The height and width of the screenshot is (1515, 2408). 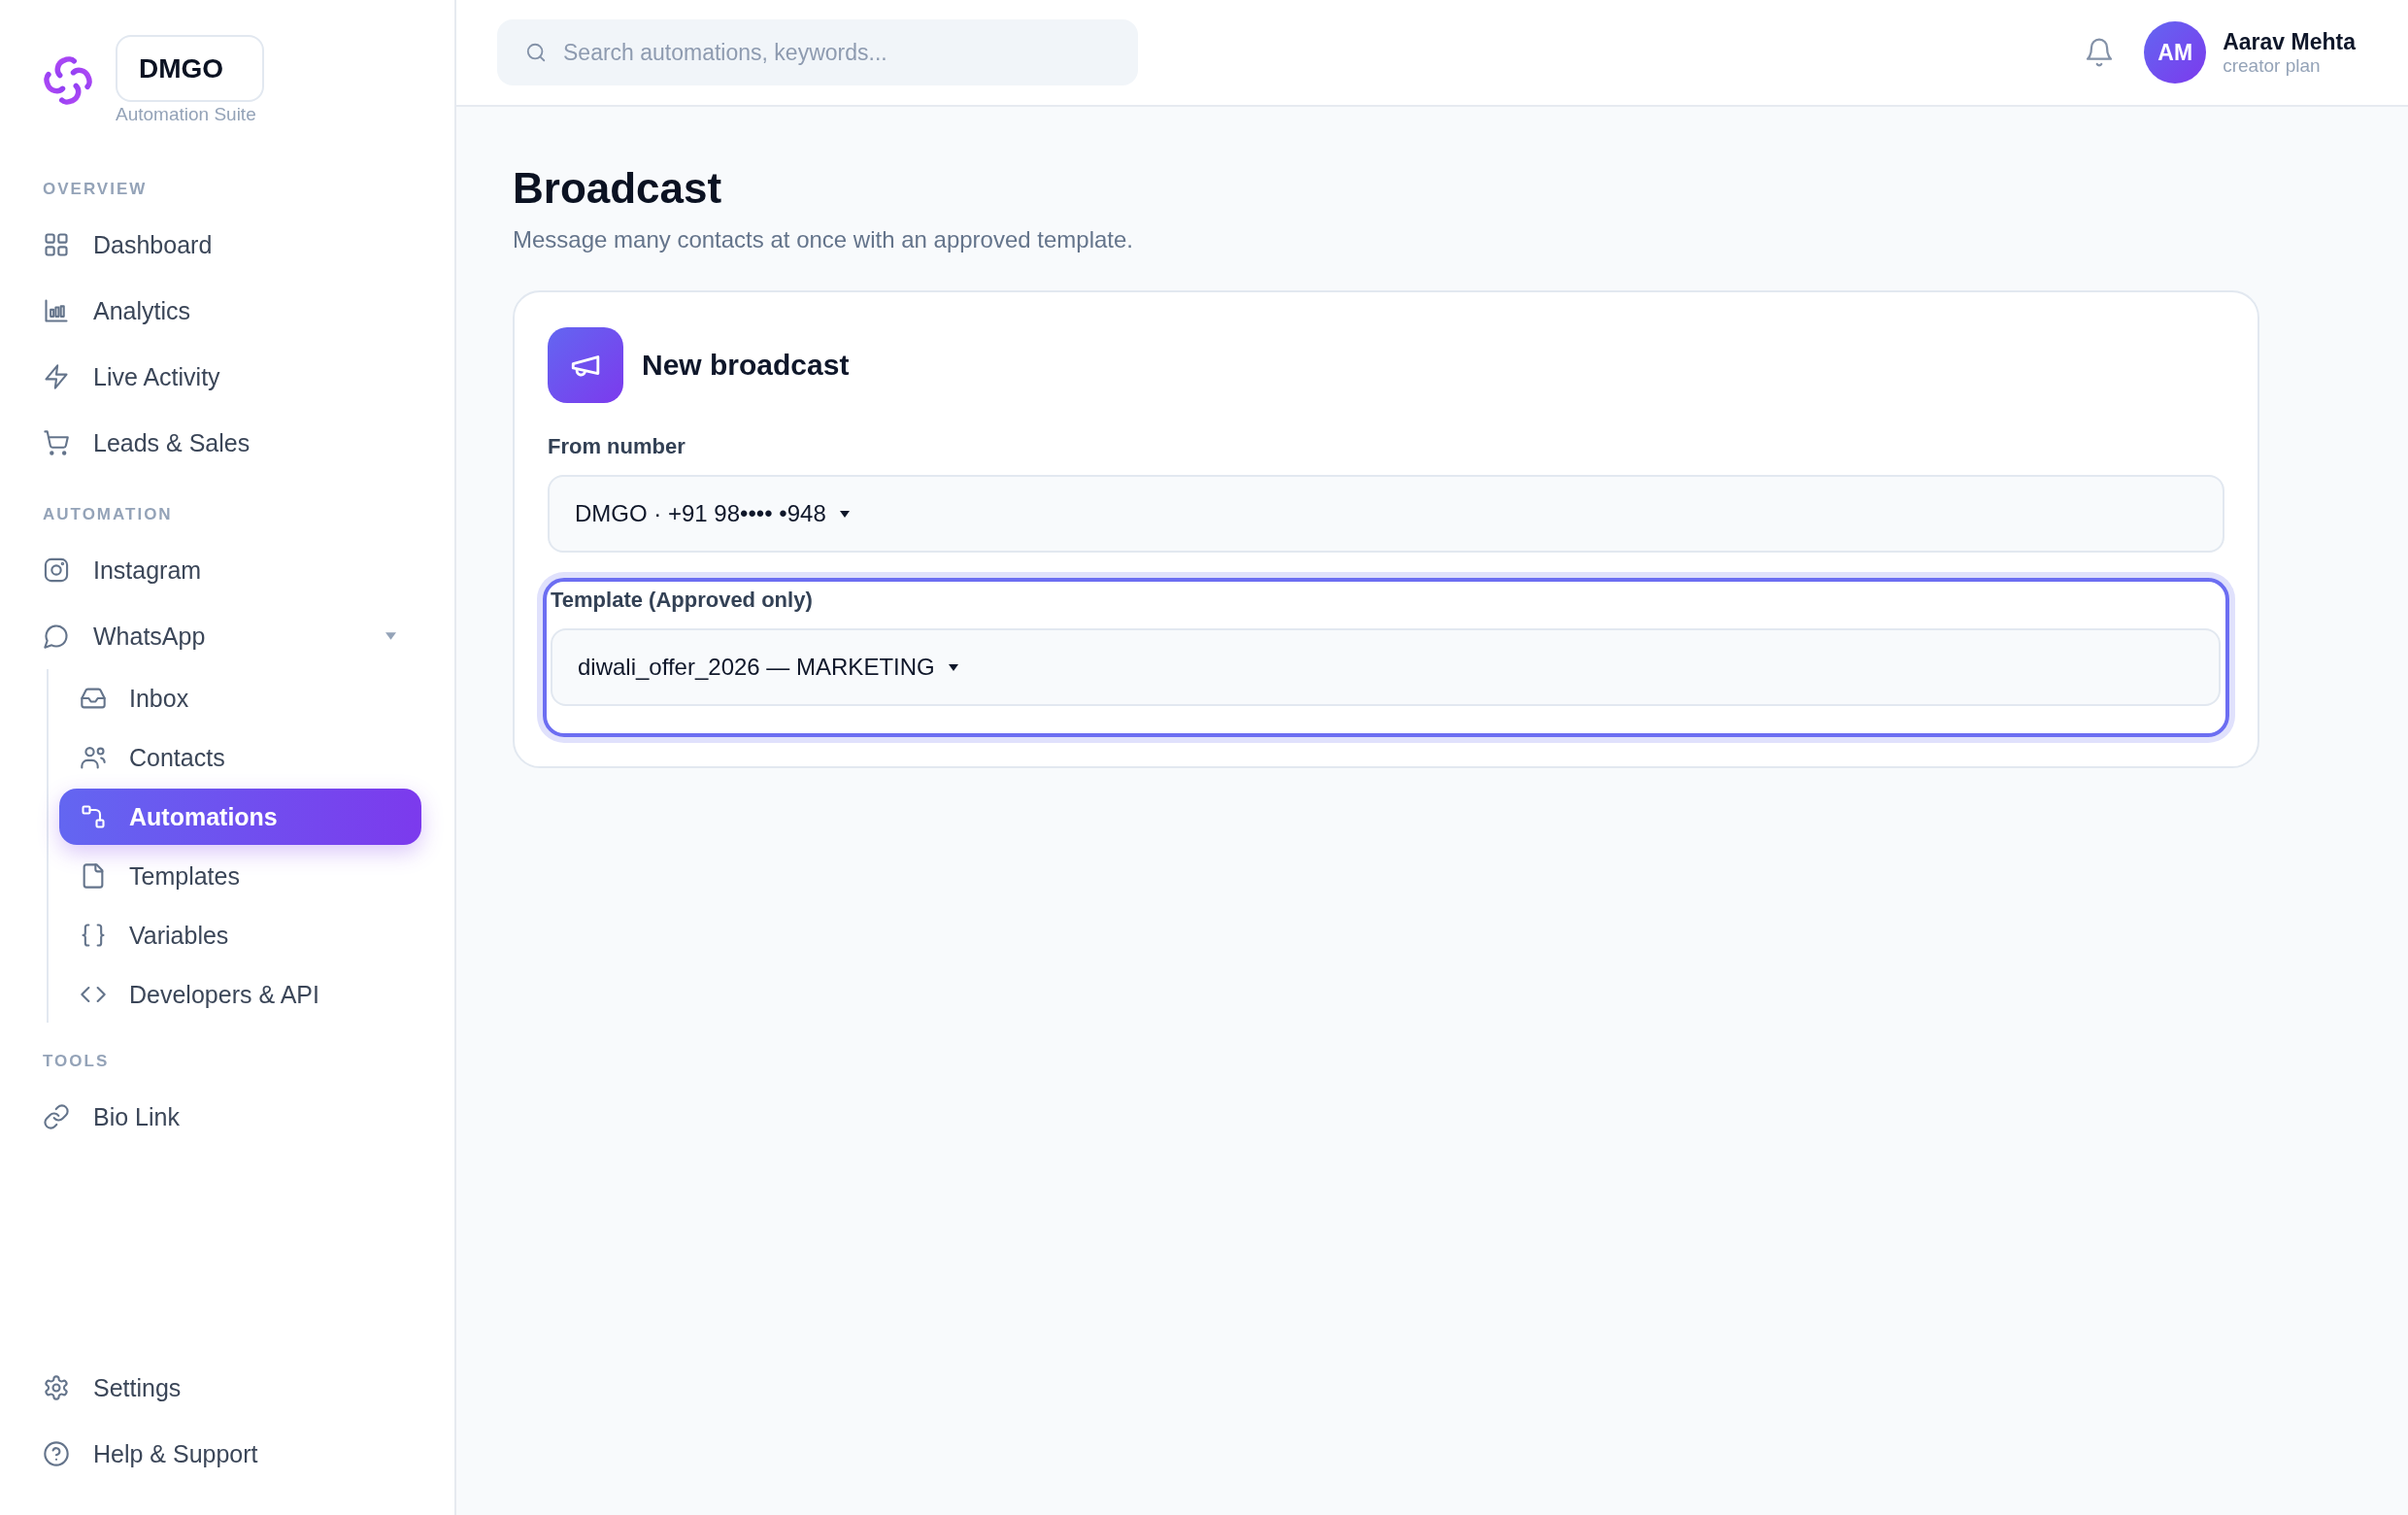 What do you see at coordinates (224, 570) in the screenshot?
I see `sidebar-item: Instagram` at bounding box center [224, 570].